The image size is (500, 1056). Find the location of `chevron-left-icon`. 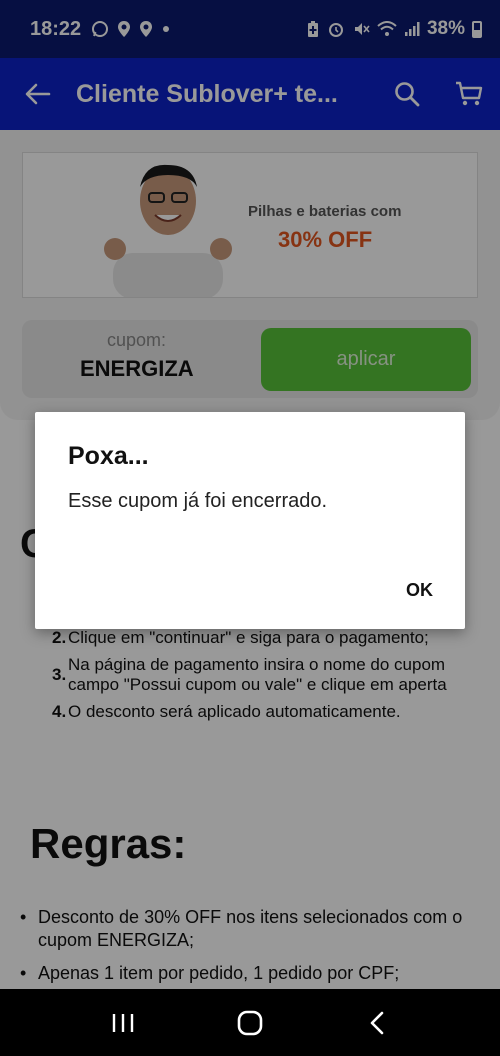

chevron-left-icon is located at coordinates (376, 1022).